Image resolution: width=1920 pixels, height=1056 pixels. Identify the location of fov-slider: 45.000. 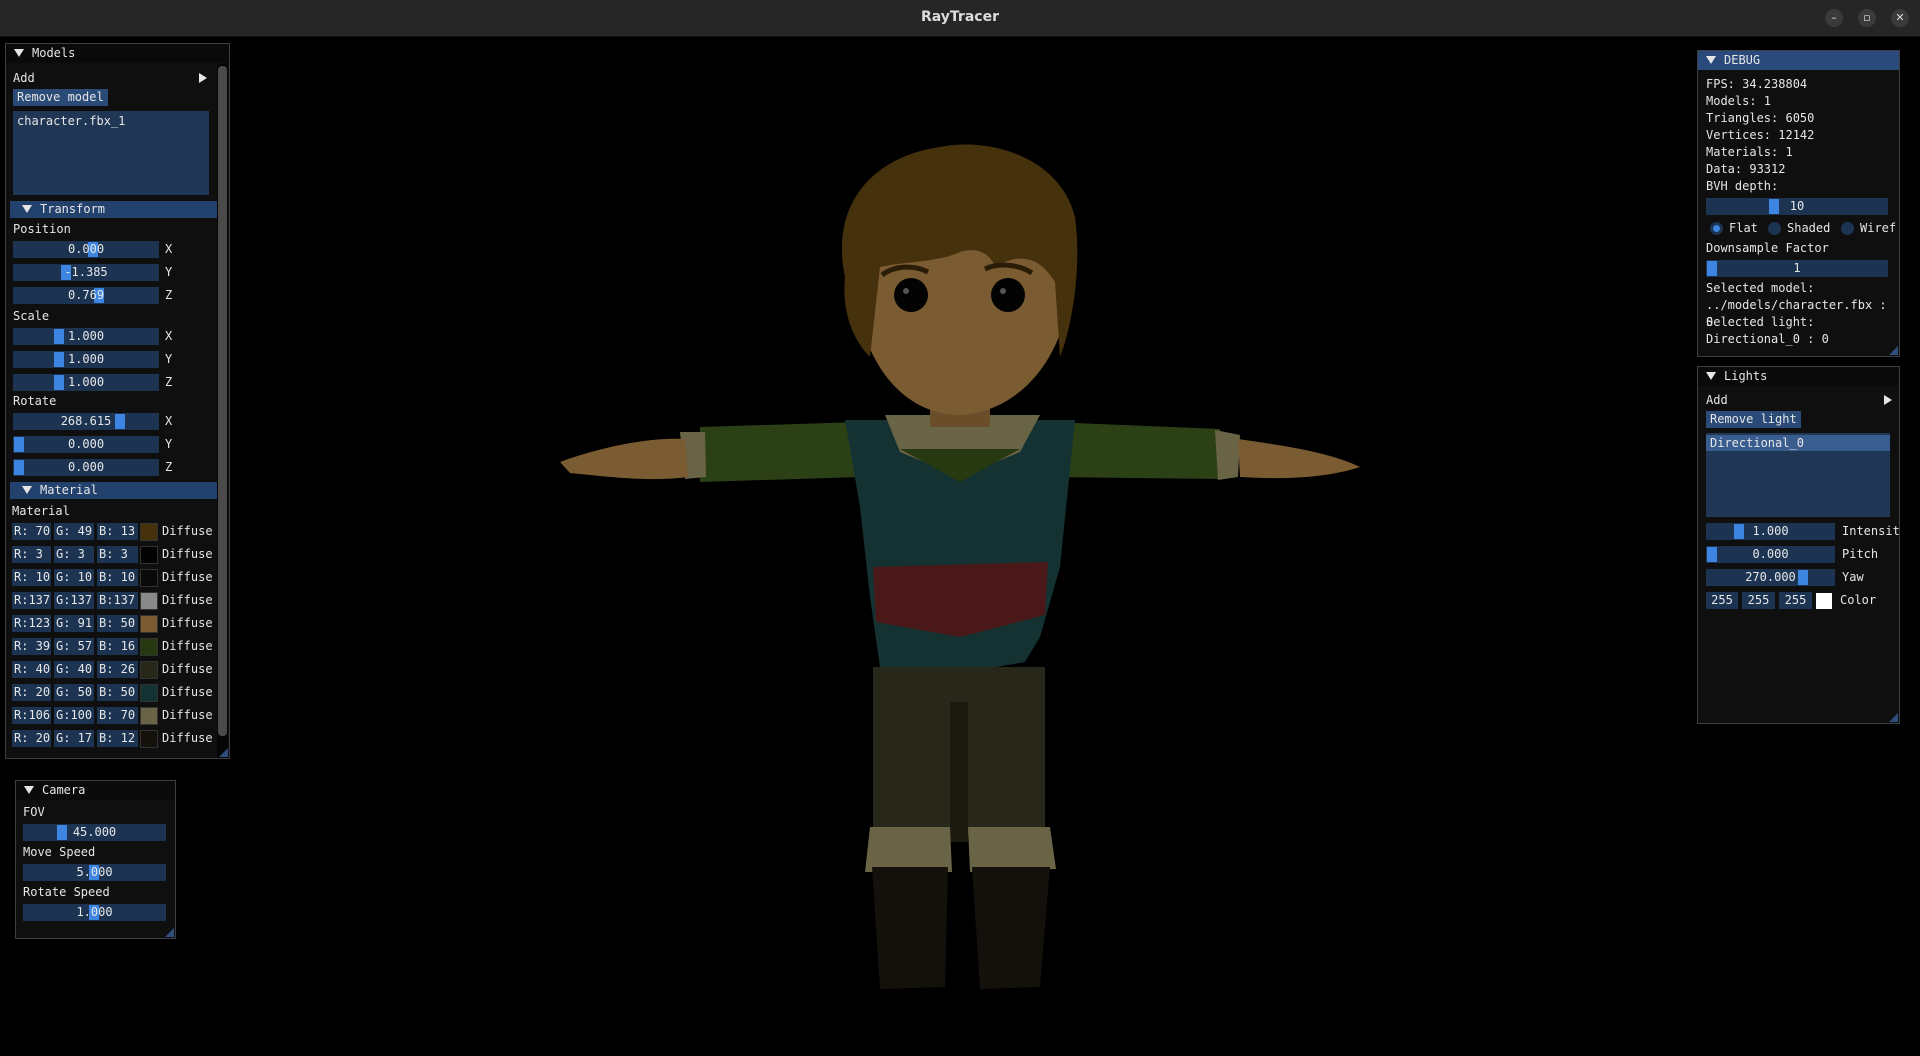
(94, 832).